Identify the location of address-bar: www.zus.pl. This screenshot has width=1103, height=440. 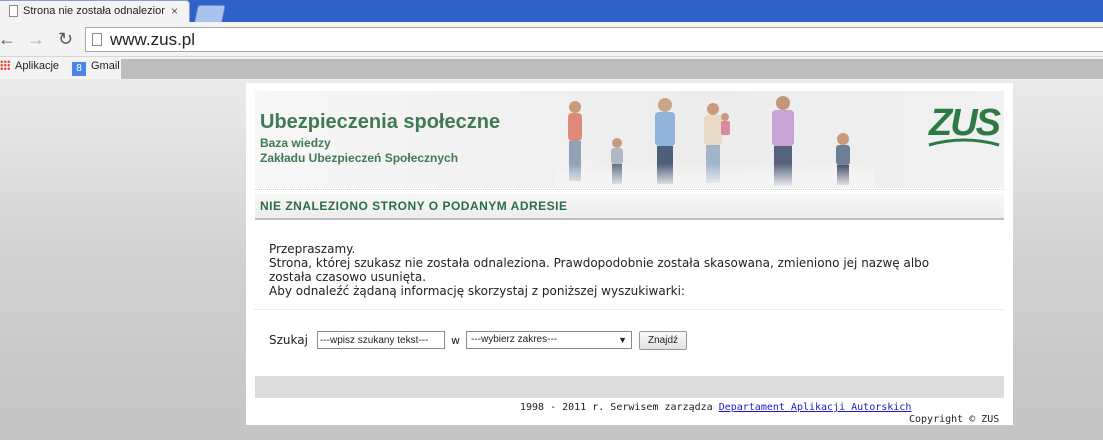
(594, 39).